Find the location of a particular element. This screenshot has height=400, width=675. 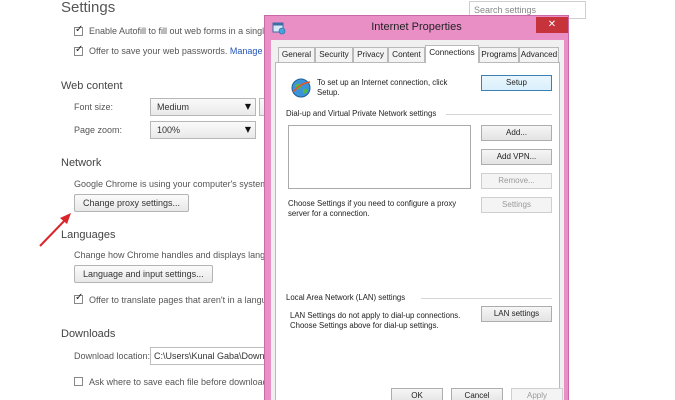

ask-save-checkbox is located at coordinates (78, 381).